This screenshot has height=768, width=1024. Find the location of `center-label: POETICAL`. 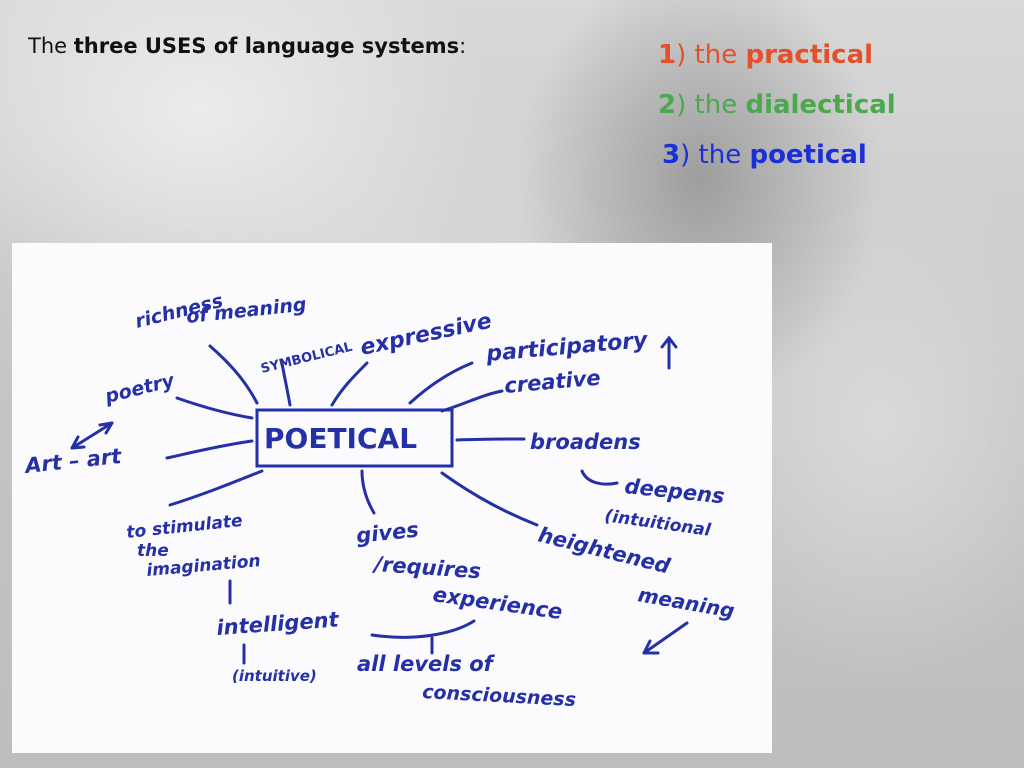

center-label: POETICAL is located at coordinates (340, 438).